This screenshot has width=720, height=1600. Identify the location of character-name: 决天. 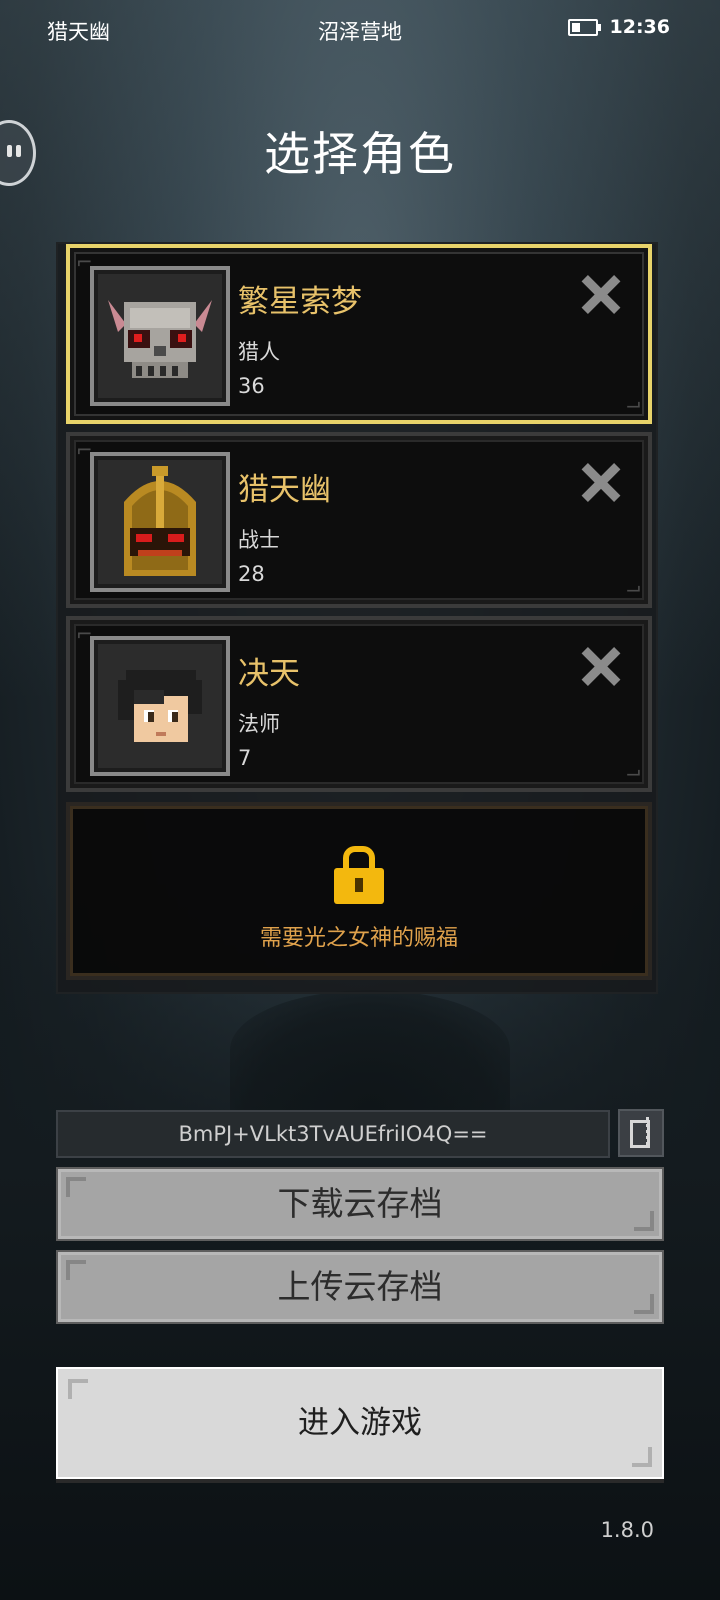
(269, 674).